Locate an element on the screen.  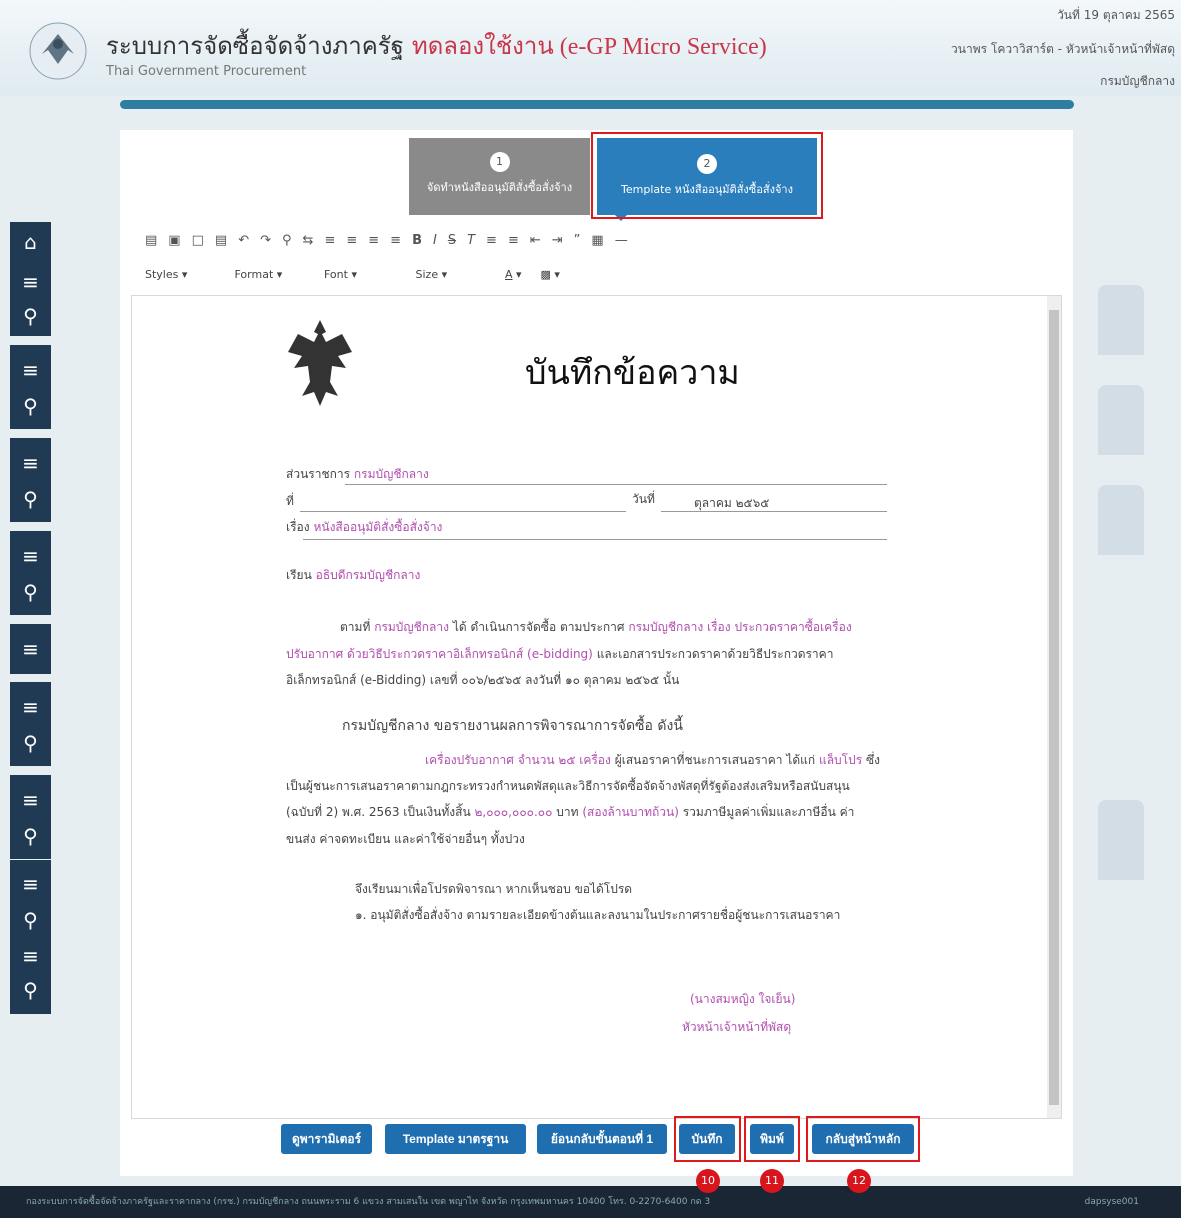
undo-icon: ↶ is located at coordinates (243, 240).